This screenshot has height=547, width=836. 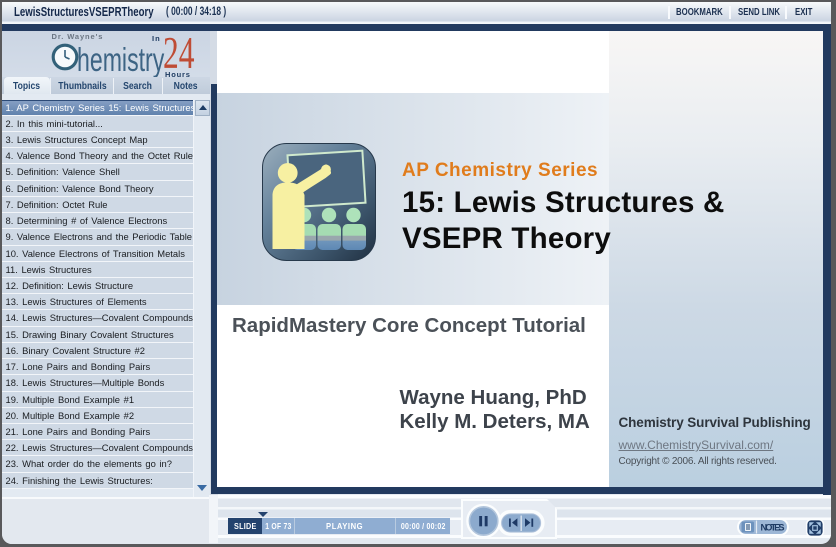 I want to click on svg-text: NOTES, so click(x=773, y=527).